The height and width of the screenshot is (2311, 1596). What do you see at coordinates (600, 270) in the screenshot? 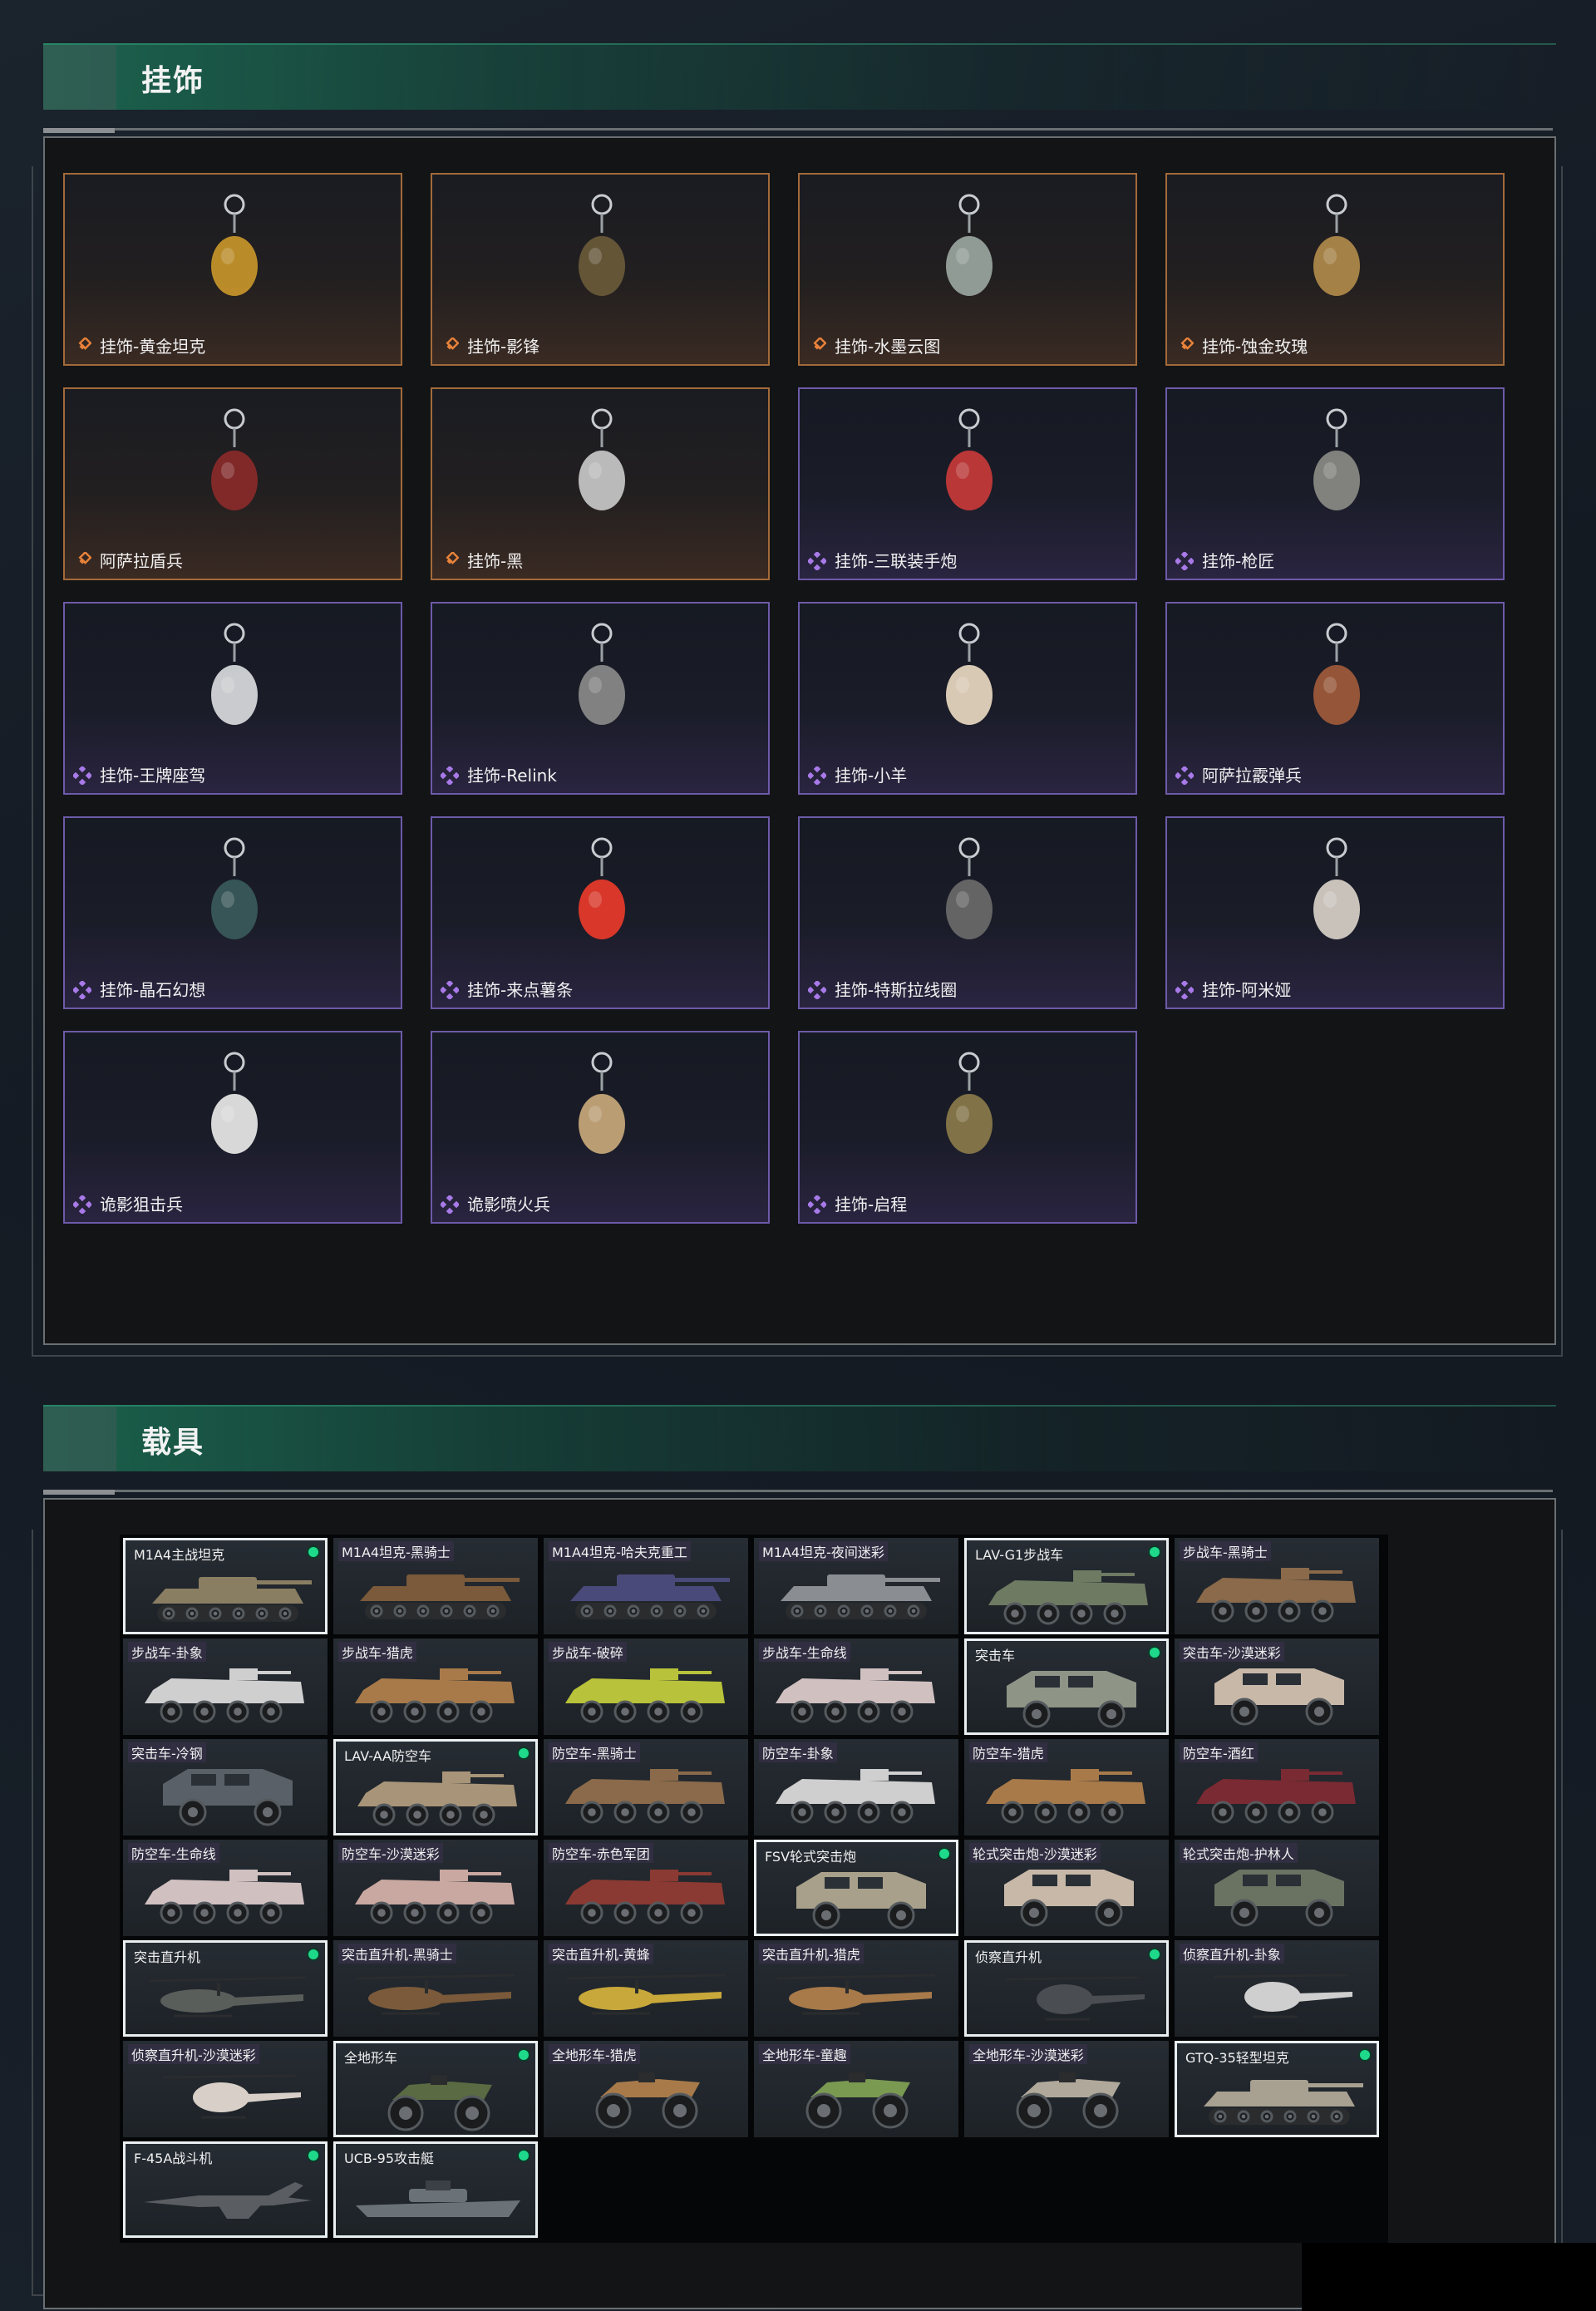
I see `pendant-card: 挂饰-影锋` at bounding box center [600, 270].